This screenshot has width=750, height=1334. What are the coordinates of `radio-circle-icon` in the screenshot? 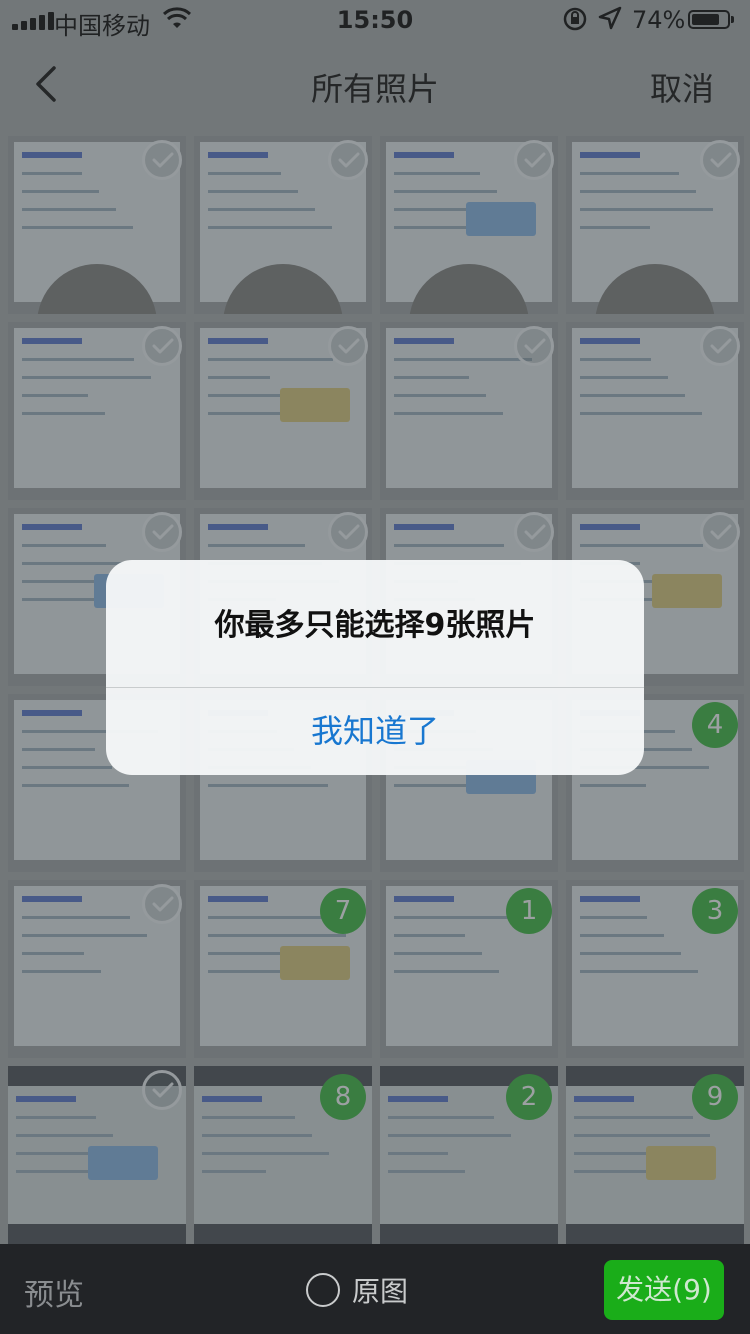 It's located at (323, 1290).